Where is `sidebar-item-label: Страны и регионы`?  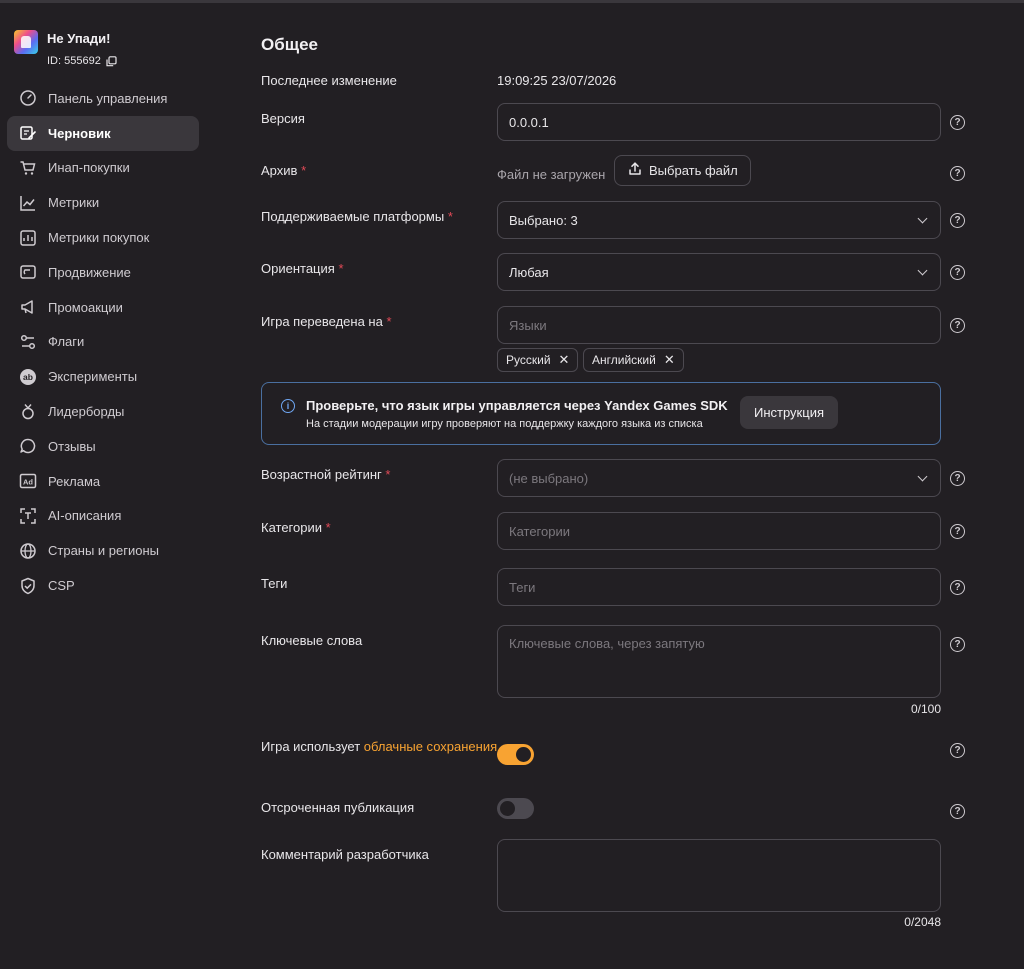 sidebar-item-label: Страны и регионы is located at coordinates (104, 551).